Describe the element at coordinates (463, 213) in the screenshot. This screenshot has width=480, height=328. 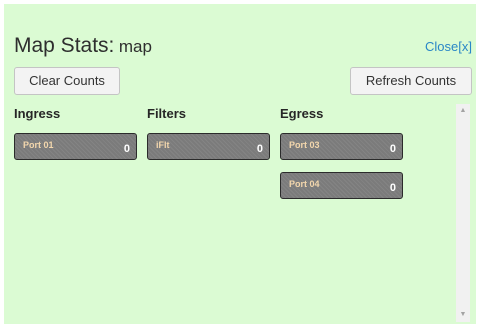
I see `vertical-scrollbar: ▲ ▼` at that location.